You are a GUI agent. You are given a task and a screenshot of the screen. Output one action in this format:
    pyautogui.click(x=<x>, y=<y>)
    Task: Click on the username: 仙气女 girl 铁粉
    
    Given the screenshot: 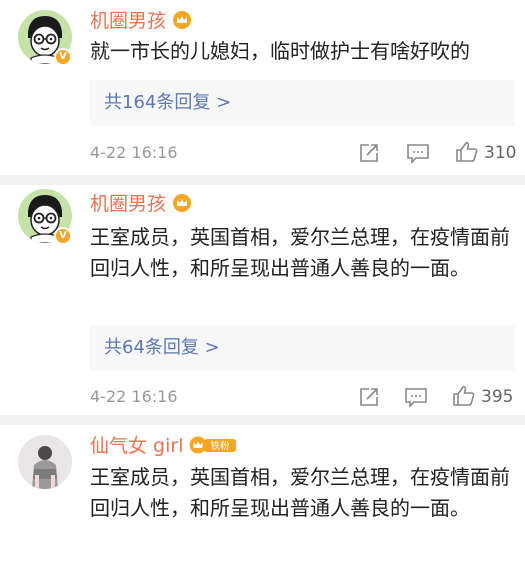 What is the action you would take?
    pyautogui.click(x=163, y=446)
    